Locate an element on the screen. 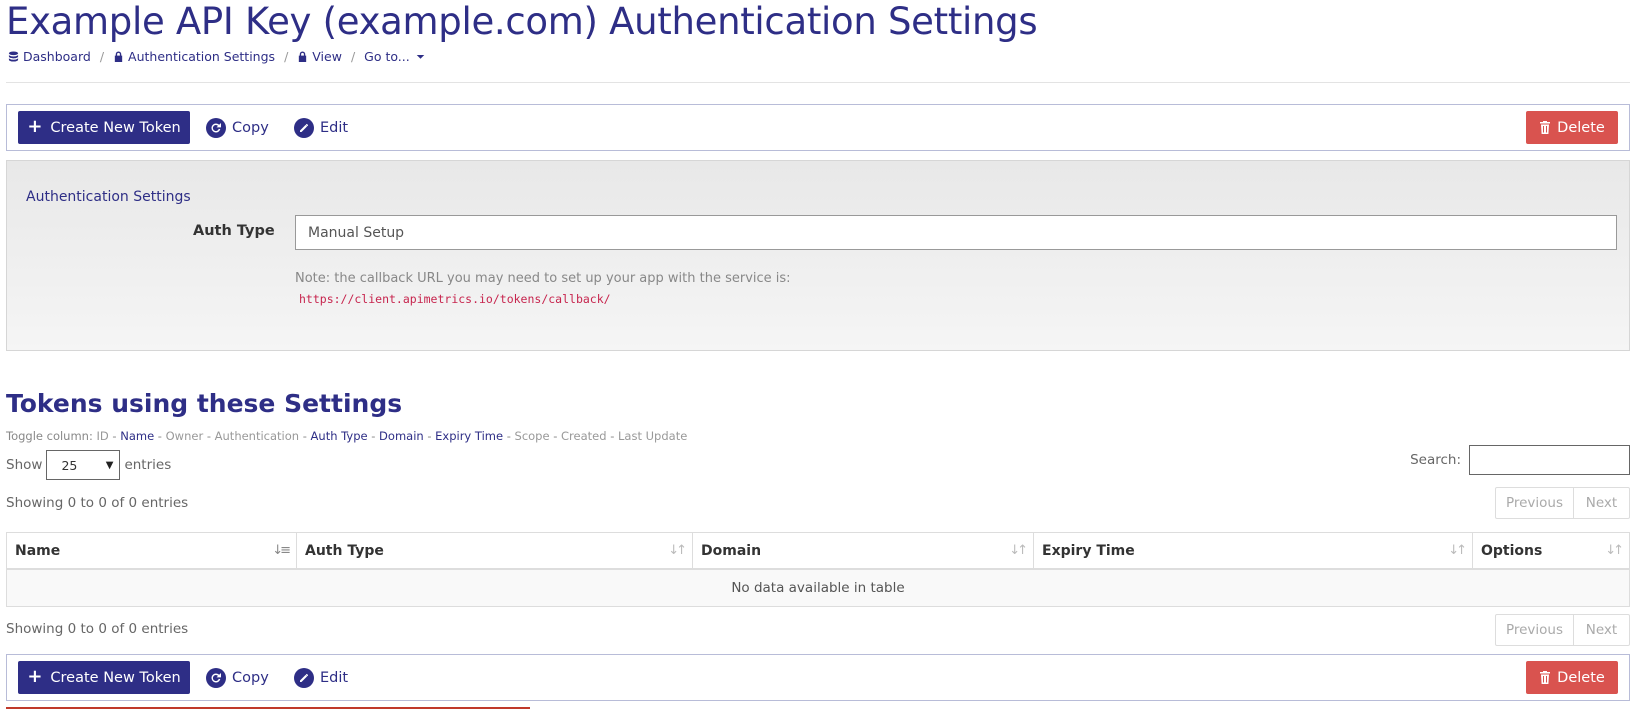 The width and height of the screenshot is (1636, 711). action-toolbar-top: + Create New Token Copy Edit Delete is located at coordinates (818, 127).